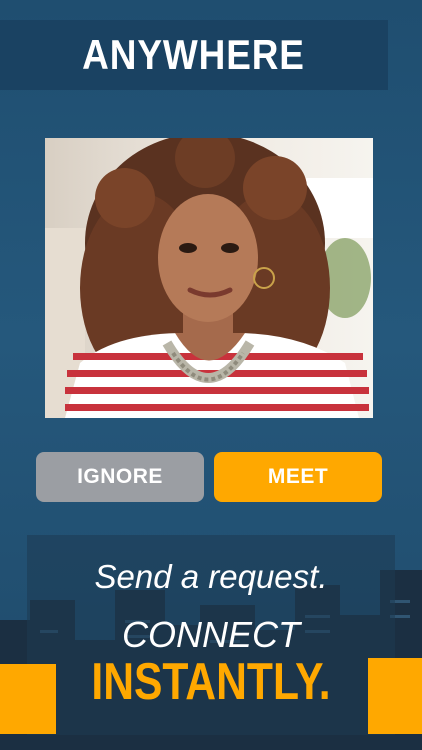 The image size is (422, 750). I want to click on ignore-button: IGNORE, so click(120, 477).